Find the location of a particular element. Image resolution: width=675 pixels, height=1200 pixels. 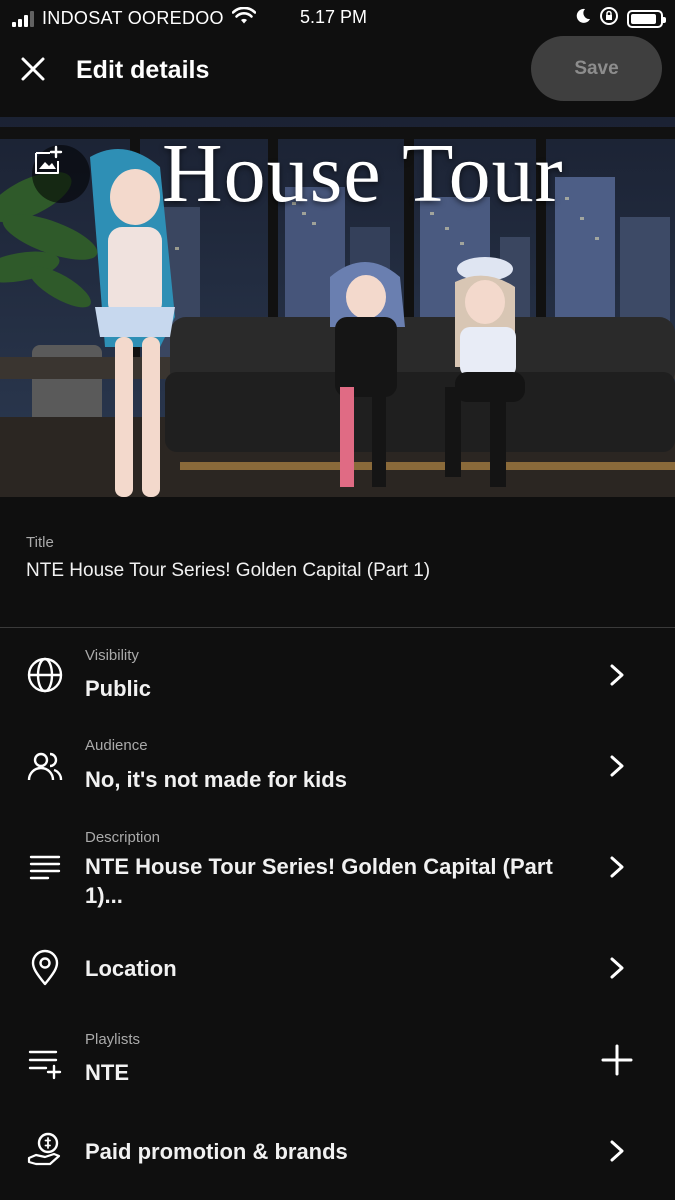

people-icon is located at coordinates (45, 767).